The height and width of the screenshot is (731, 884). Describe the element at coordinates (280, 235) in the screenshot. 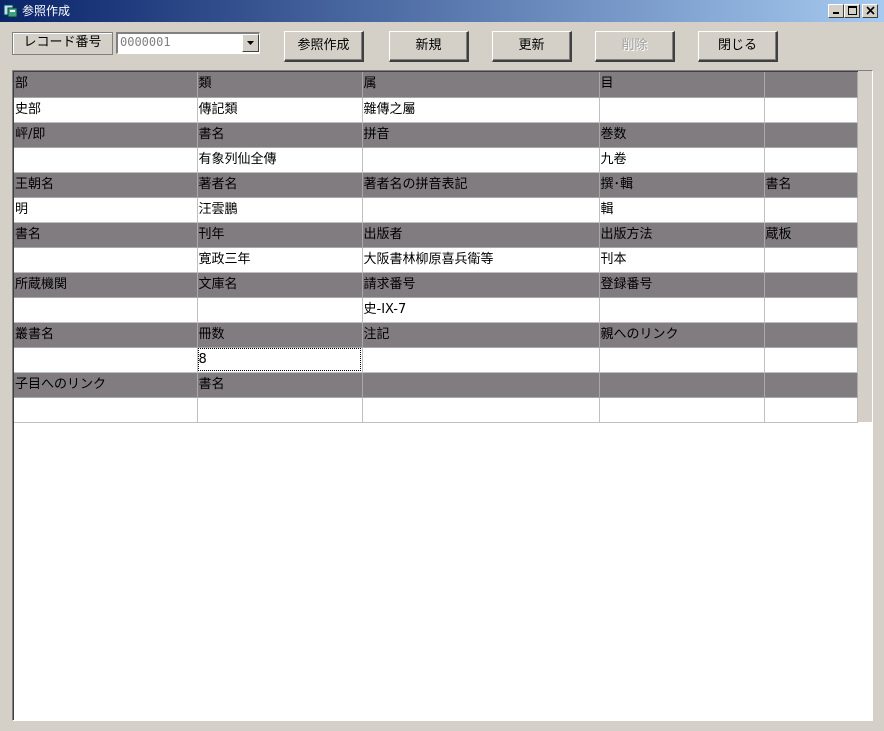

I see `grid-field-label: 刊年` at that location.